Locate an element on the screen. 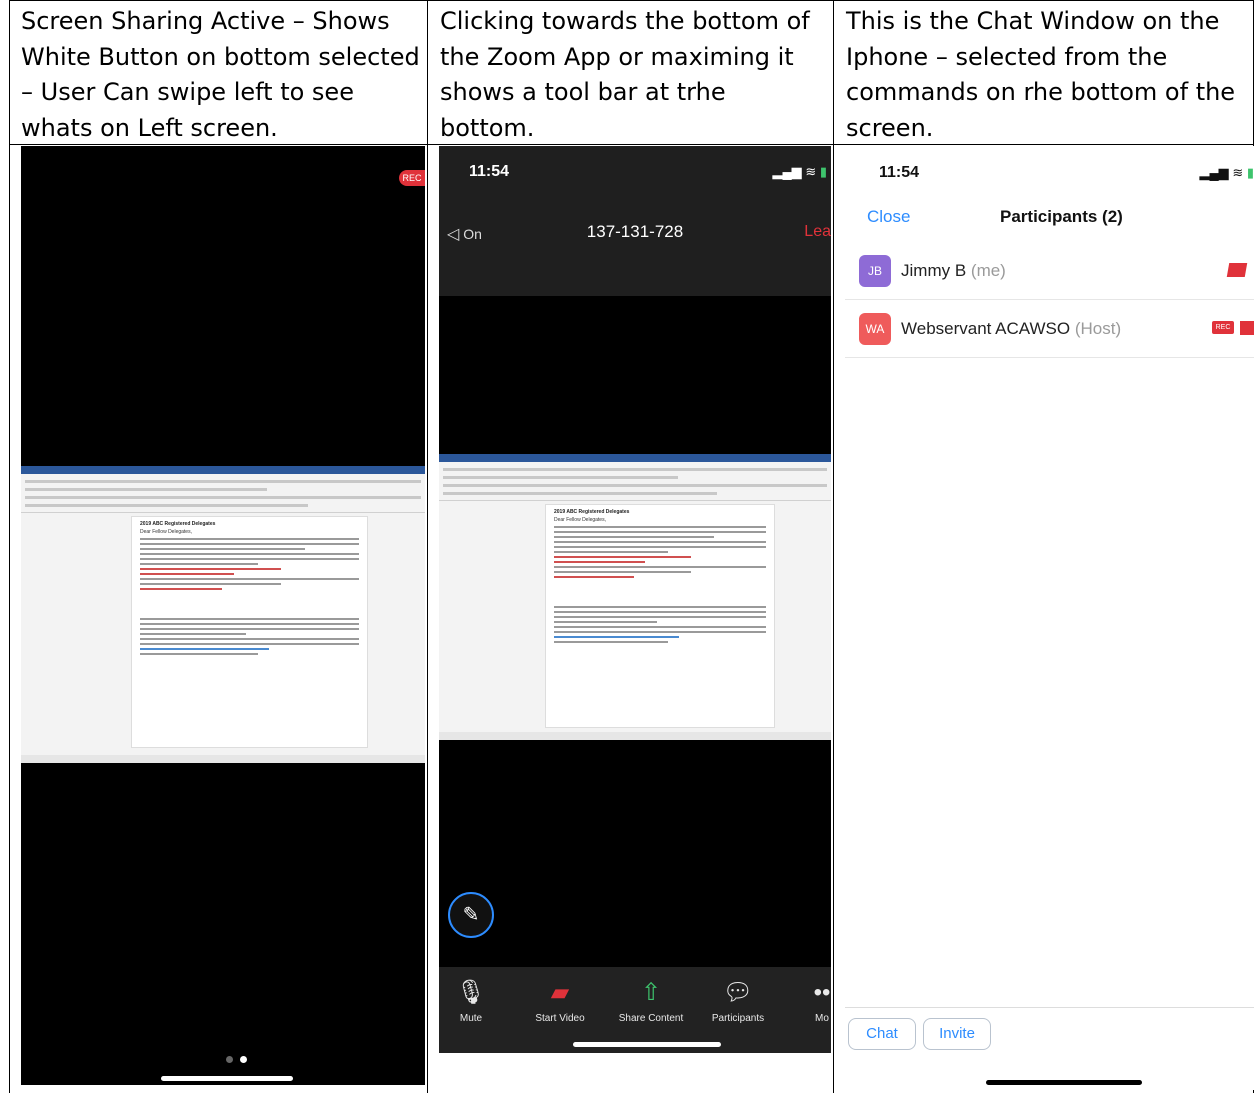 The image size is (1254, 1093). invite-button: Invite is located at coordinates (957, 1034).